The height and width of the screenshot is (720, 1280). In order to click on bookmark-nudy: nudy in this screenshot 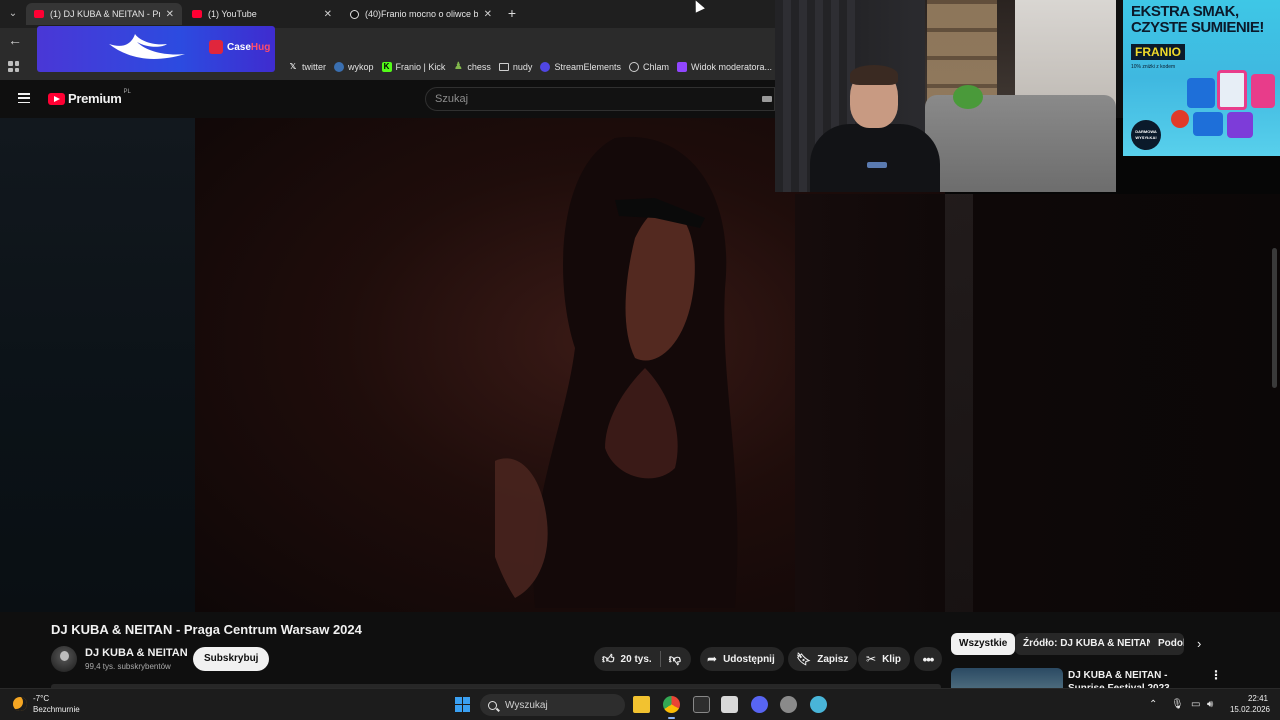, I will do `click(515, 67)`.